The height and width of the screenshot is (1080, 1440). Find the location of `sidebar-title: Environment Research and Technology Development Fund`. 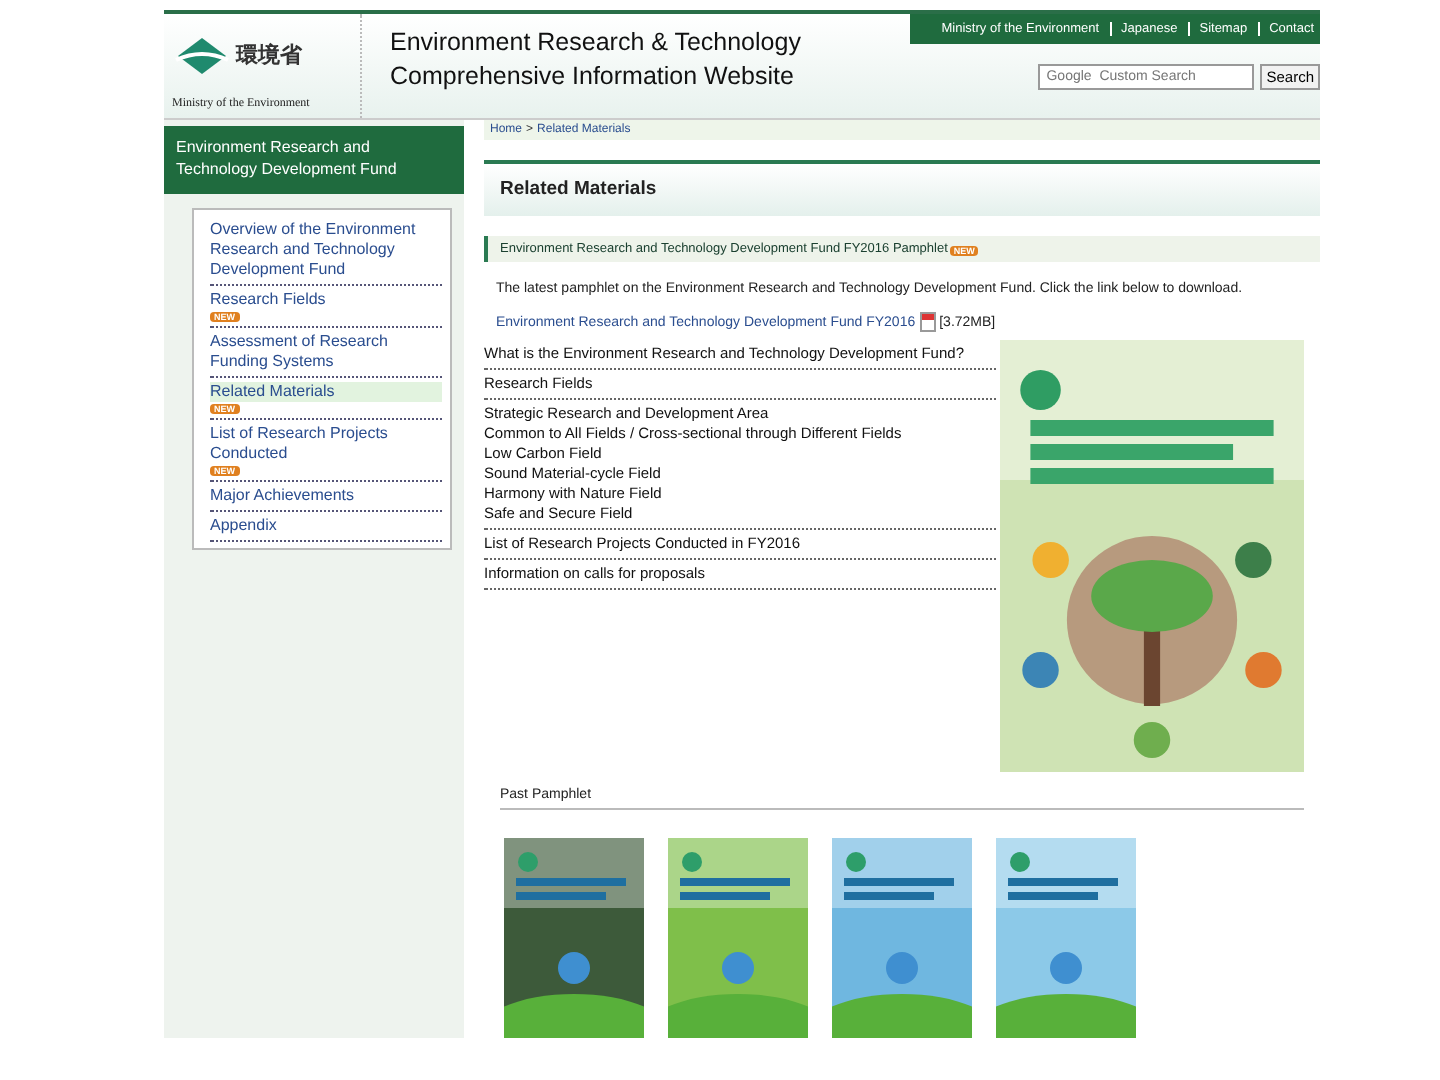

sidebar-title: Environment Research and Technology Development Fund is located at coordinates (314, 160).